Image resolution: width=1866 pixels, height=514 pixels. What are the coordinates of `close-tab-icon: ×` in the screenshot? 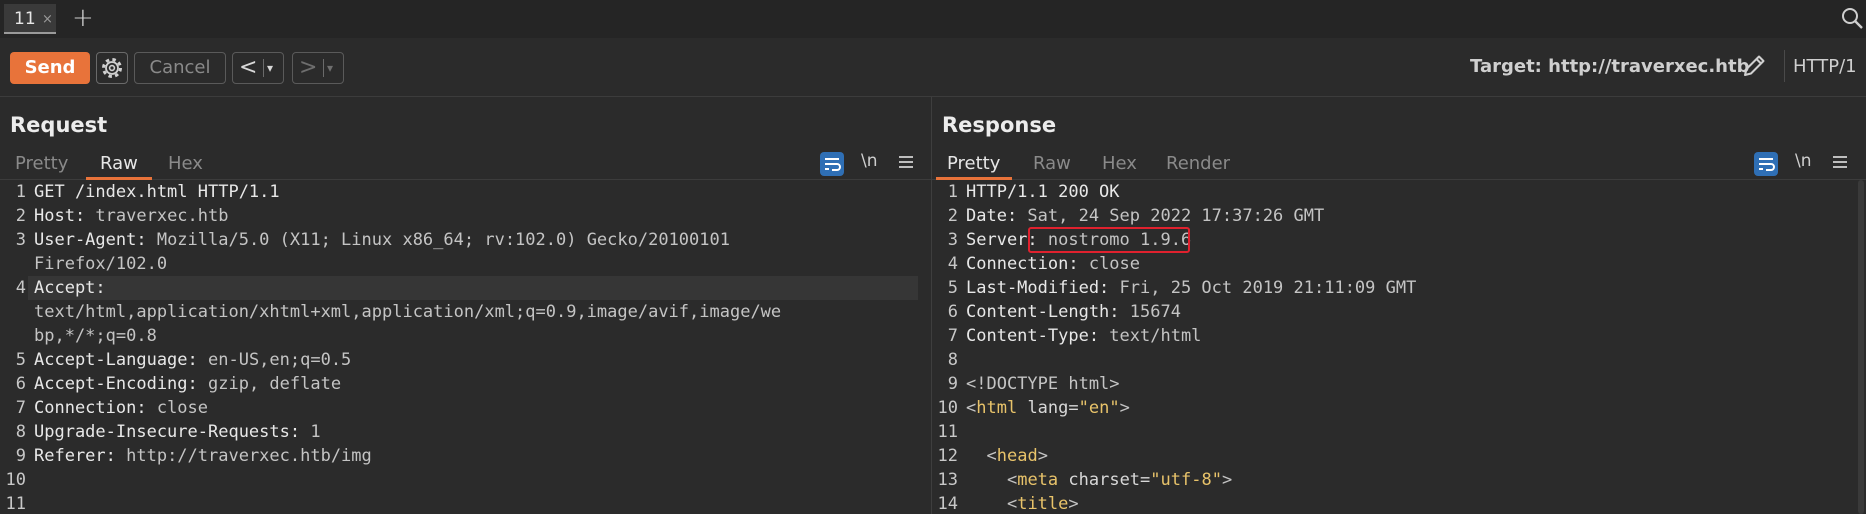 It's located at (47, 19).